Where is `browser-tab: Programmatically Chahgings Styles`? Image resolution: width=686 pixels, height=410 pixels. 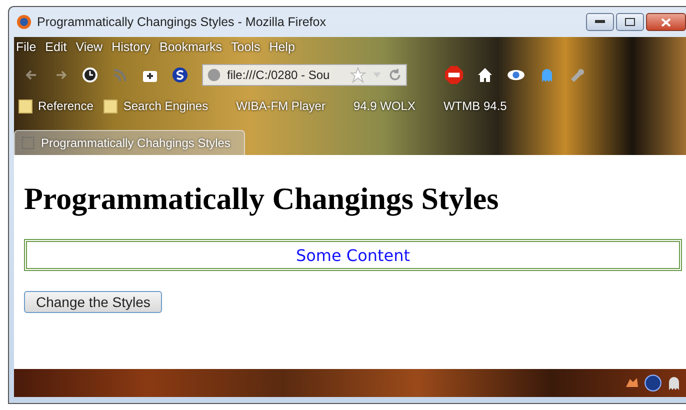 browser-tab: Programmatically Chahgings Styles is located at coordinates (130, 142).